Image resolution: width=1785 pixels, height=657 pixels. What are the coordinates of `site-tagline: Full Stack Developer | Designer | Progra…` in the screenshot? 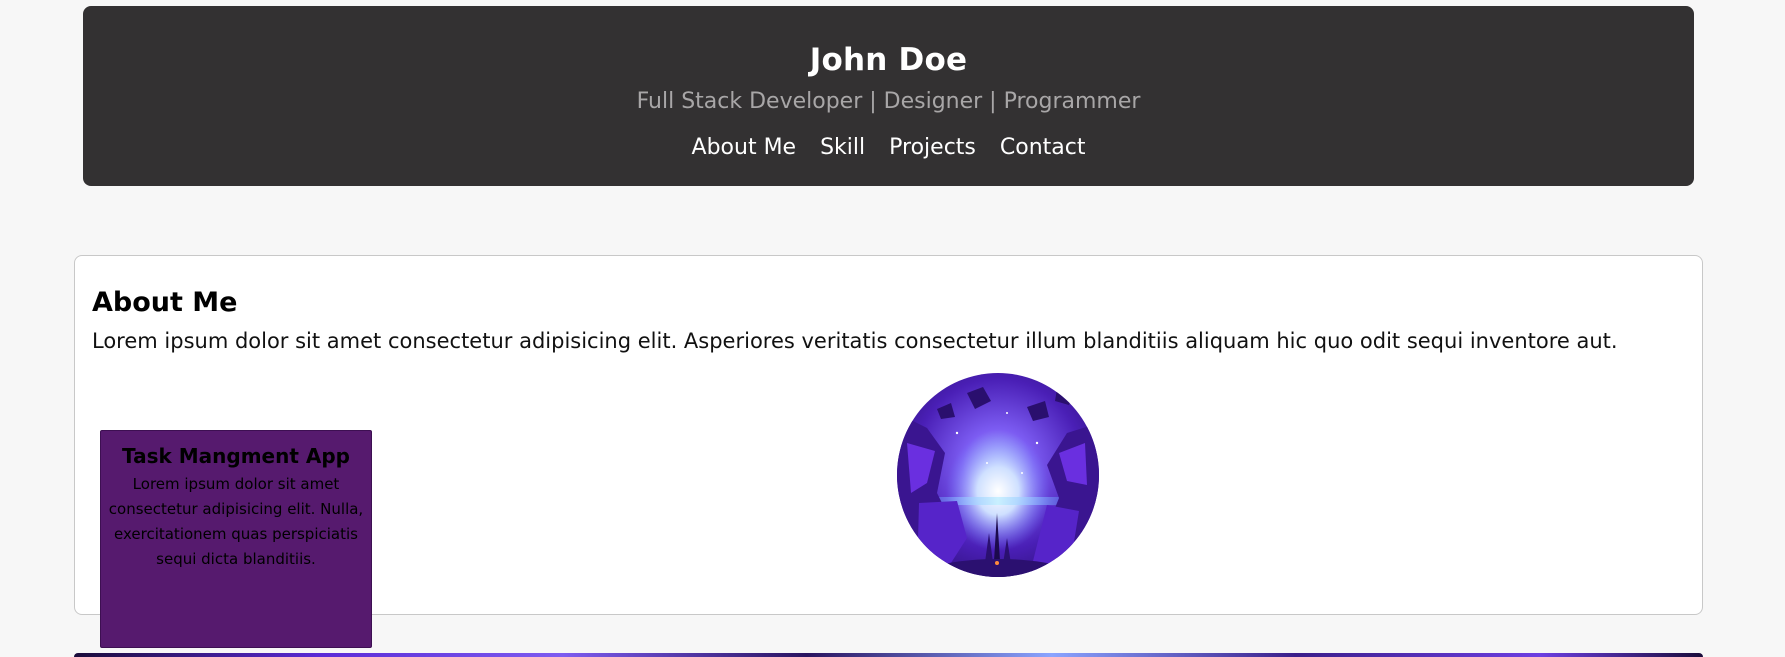 It's located at (888, 101).